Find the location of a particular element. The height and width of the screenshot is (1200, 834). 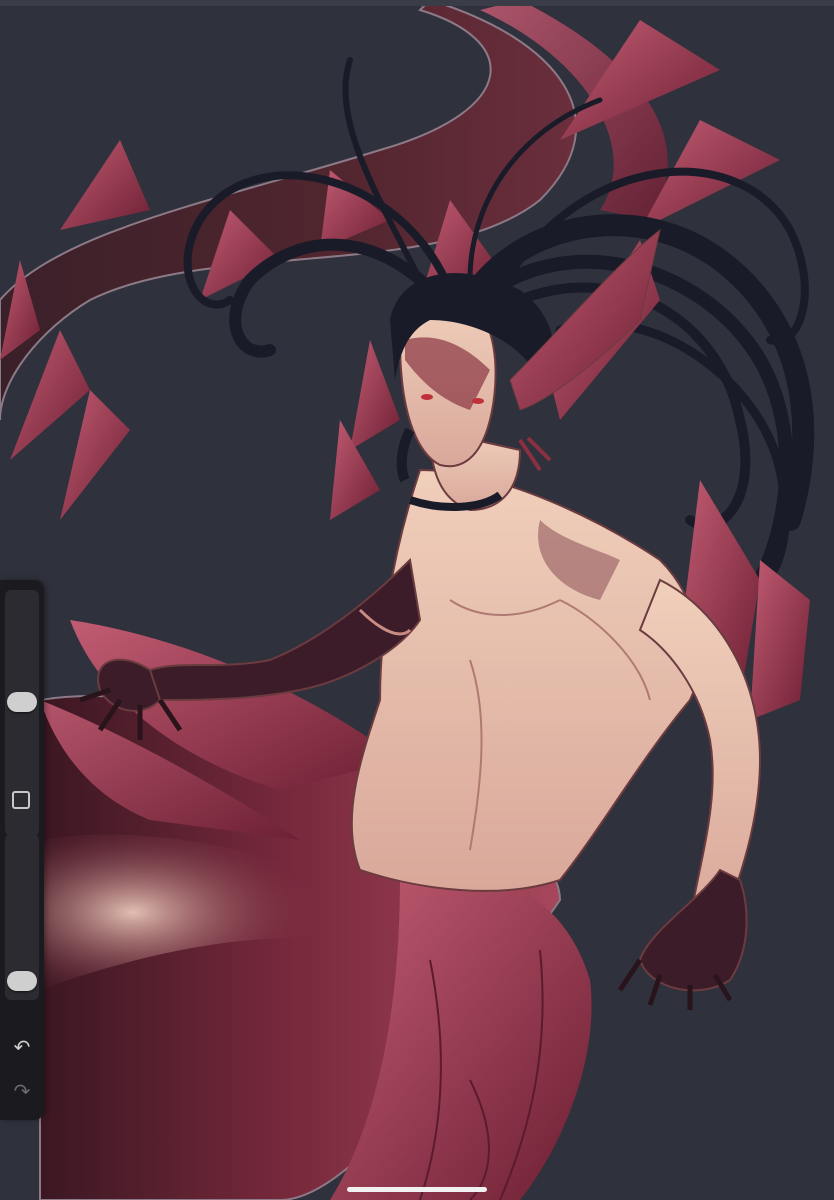

brush-opacity-thumb is located at coordinates (22, 980).